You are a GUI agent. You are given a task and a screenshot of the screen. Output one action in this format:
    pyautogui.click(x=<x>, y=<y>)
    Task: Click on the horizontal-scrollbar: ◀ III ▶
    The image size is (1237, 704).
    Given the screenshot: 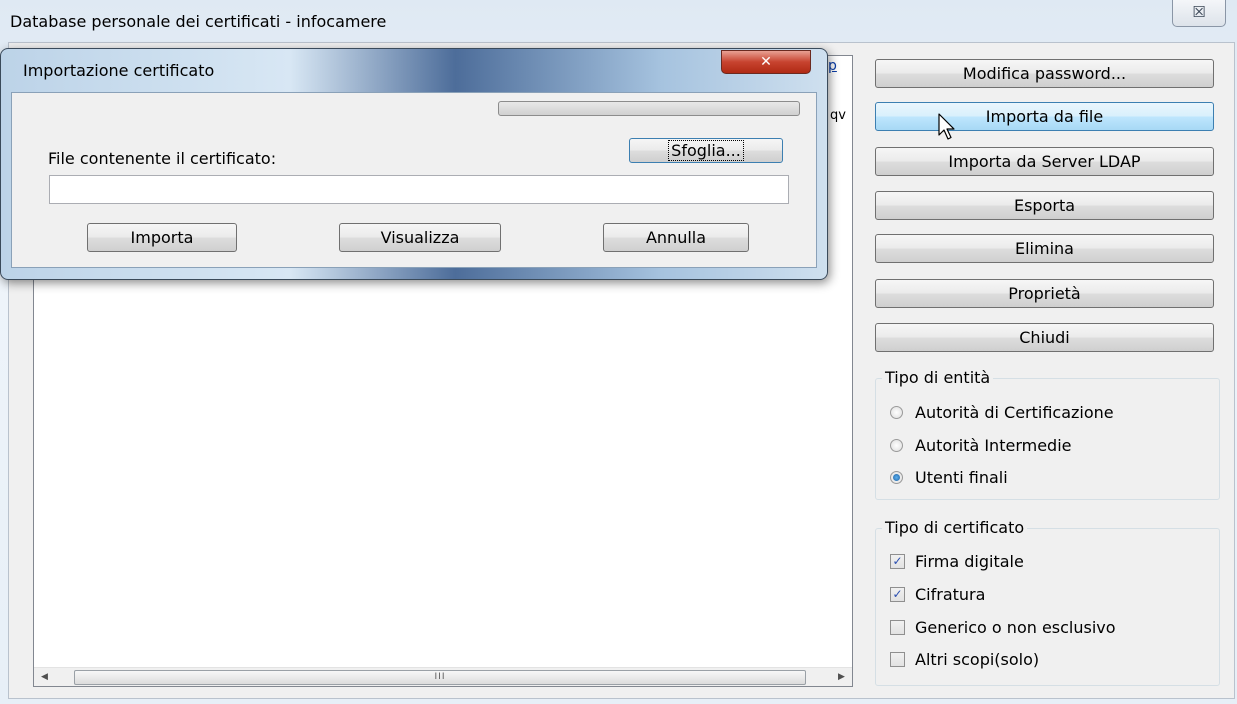 What is the action you would take?
    pyautogui.click(x=443, y=676)
    